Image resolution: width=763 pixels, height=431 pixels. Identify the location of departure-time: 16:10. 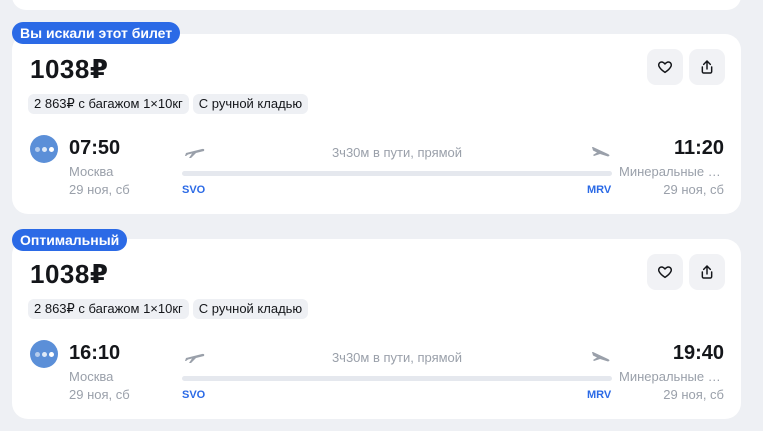
(95, 353).